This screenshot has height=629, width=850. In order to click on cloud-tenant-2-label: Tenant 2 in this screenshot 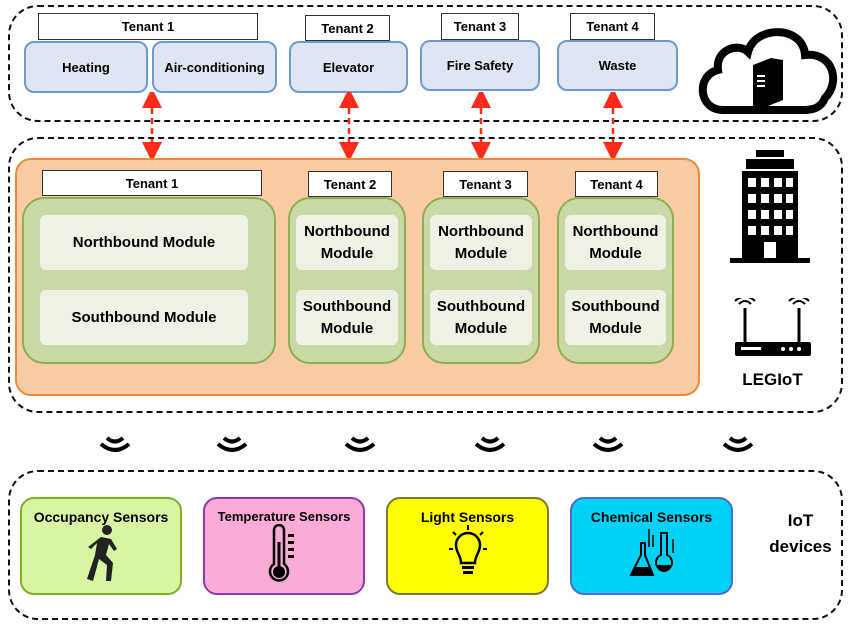, I will do `click(347, 28)`.